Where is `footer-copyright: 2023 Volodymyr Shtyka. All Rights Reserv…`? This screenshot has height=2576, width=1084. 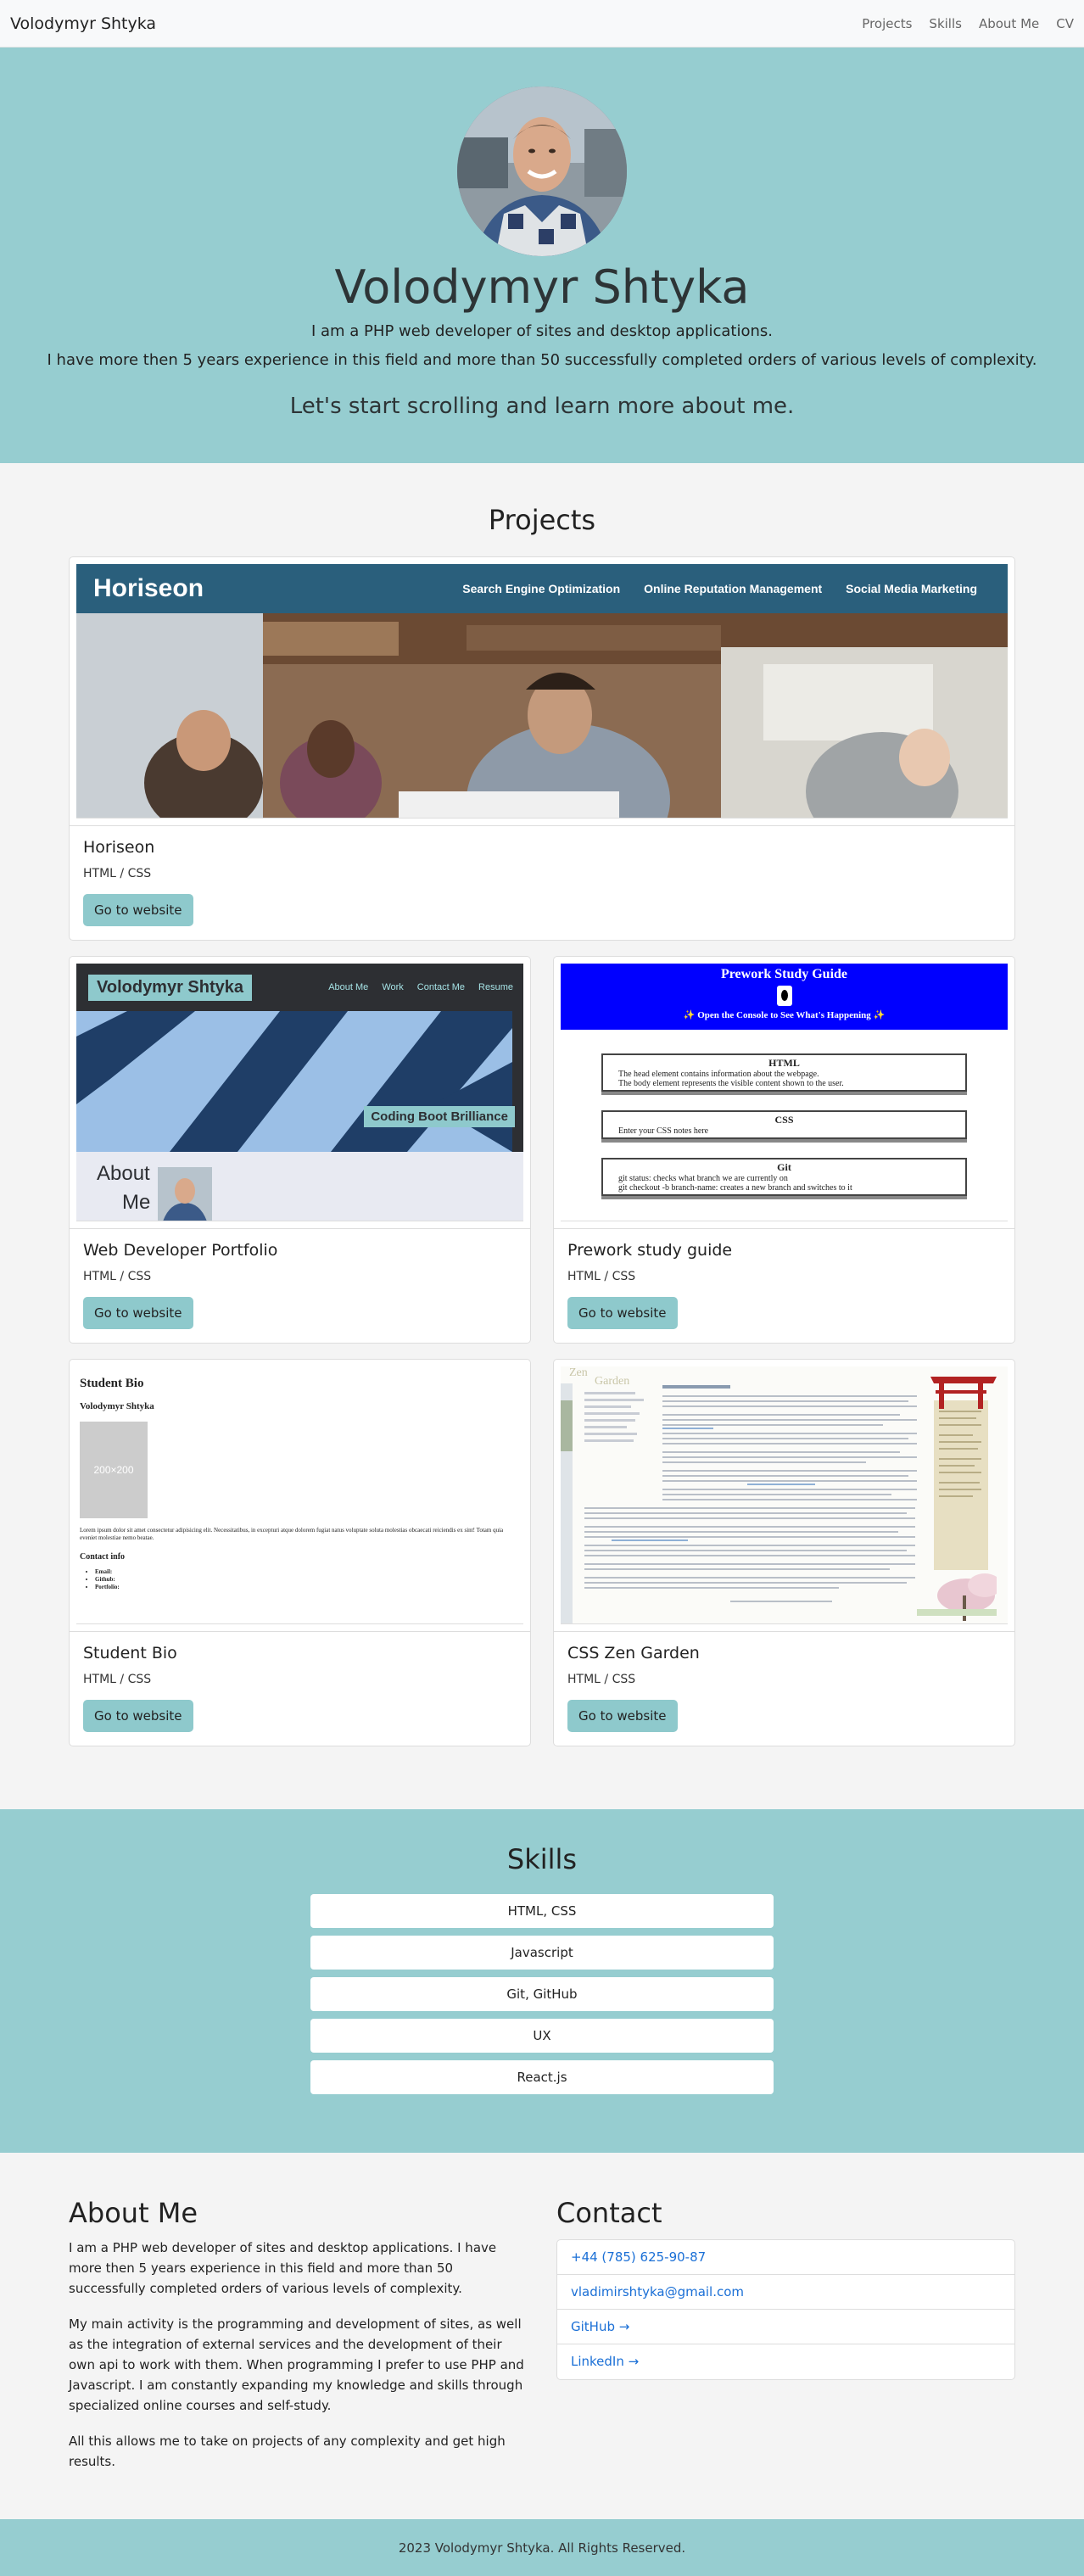 footer-copyright: 2023 Volodymyr Shtyka. All Rights Reserv… is located at coordinates (542, 2548).